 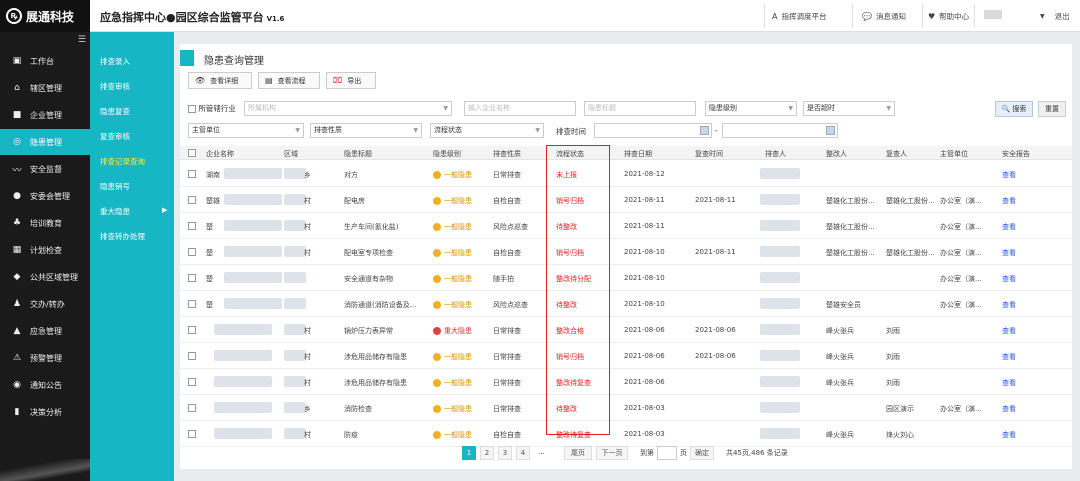 I want to click on sidebar-item-emergency: ▲ 应急管理, so click(x=45, y=331).